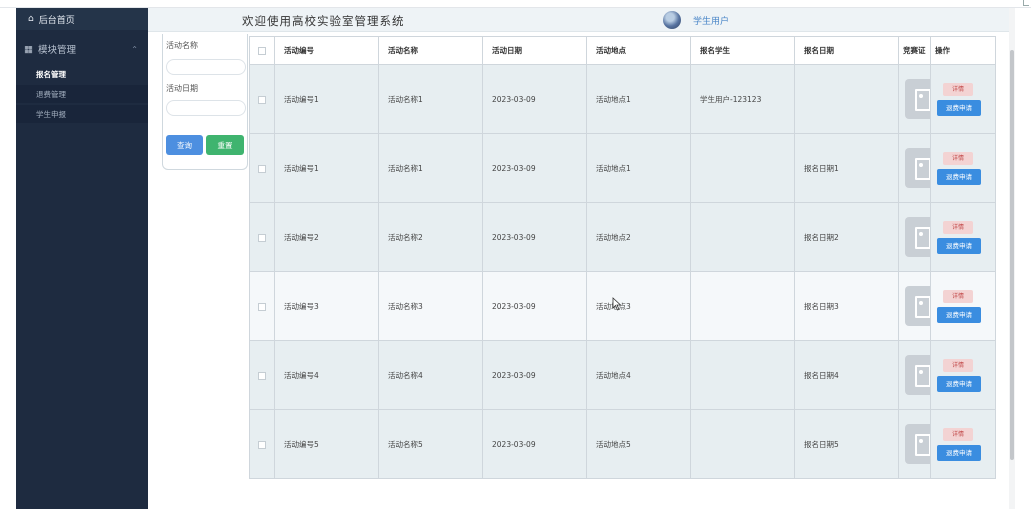  What do you see at coordinates (846, 50) in the screenshot?
I see `column-header: 报名日期` at bounding box center [846, 50].